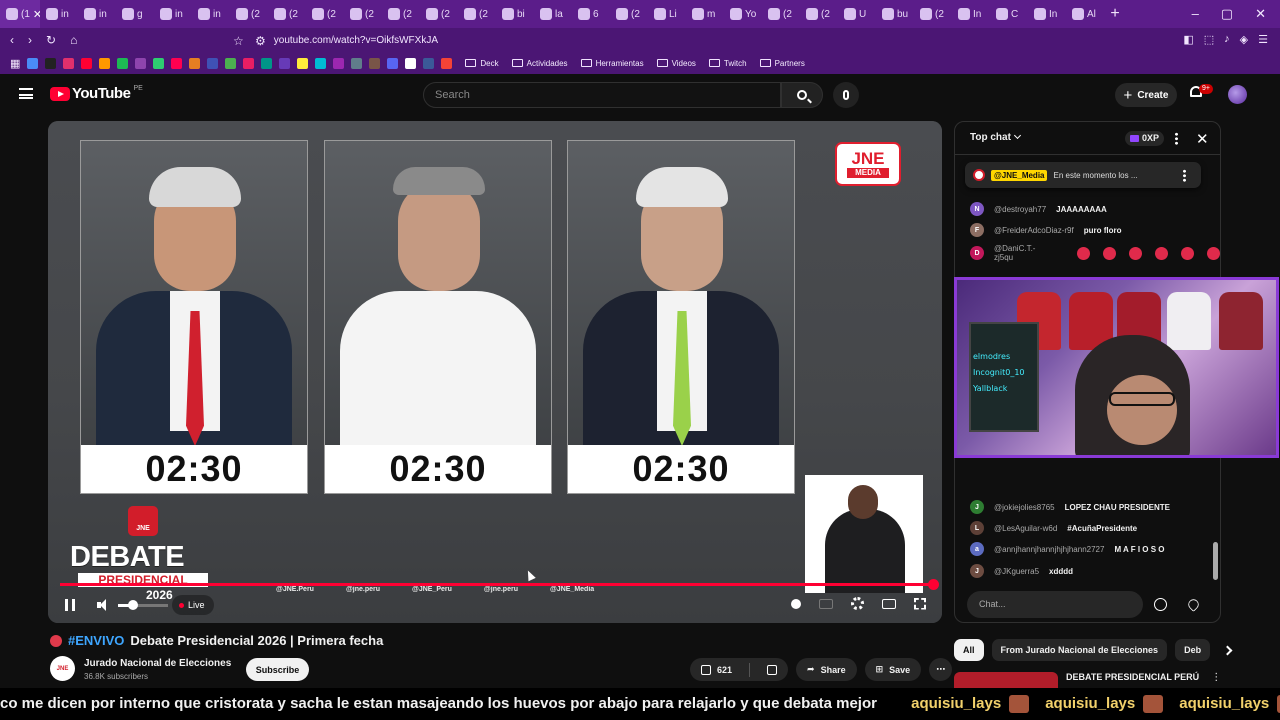  Describe the element at coordinates (497, 584) in the screenshot. I see `progress-bar` at that location.